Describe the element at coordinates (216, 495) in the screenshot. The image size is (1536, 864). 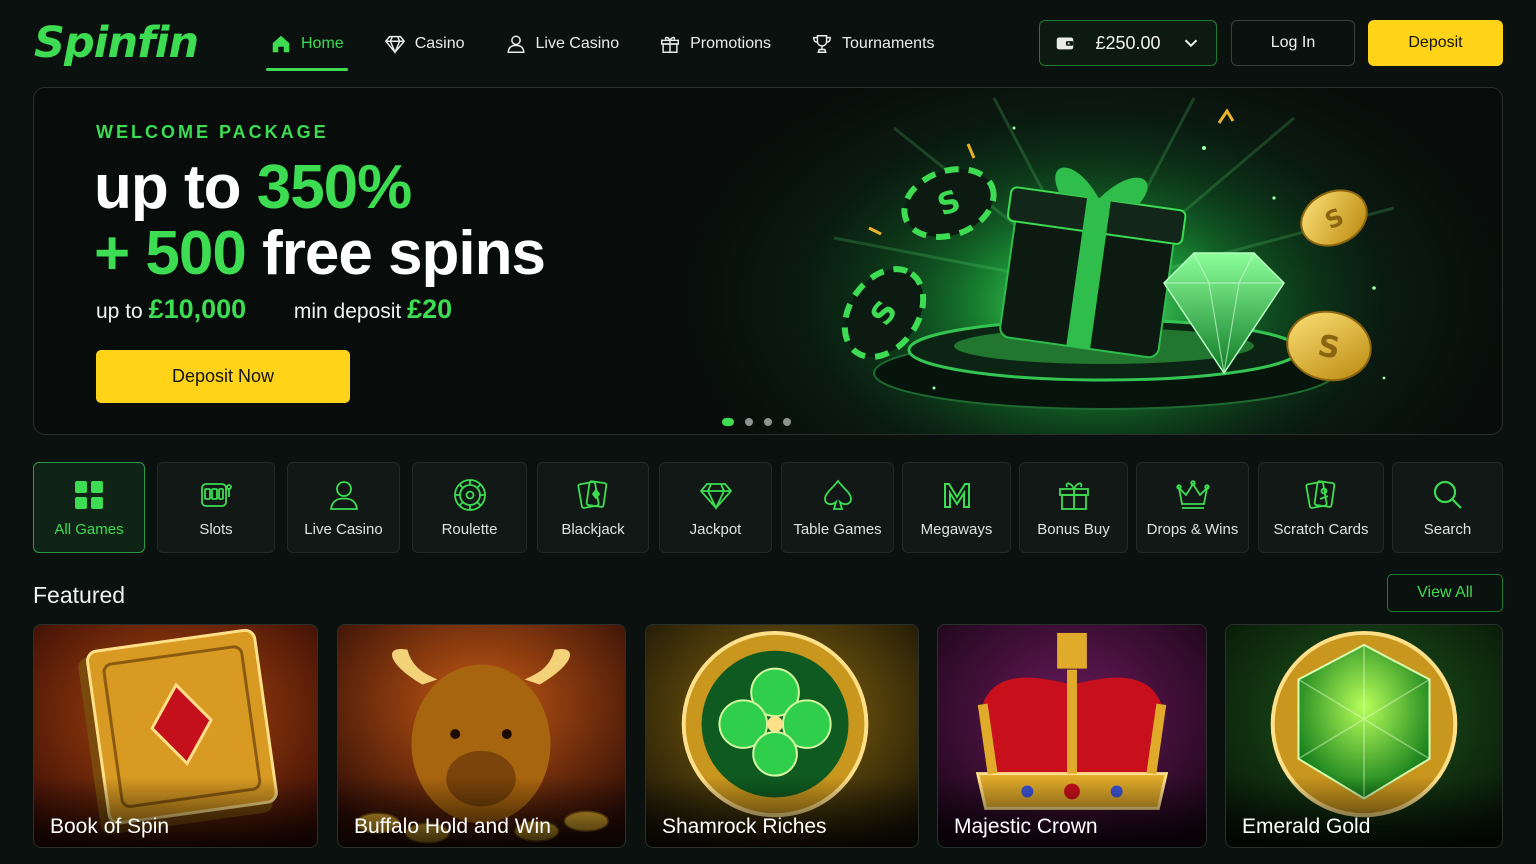
I see `slot-machine-icon` at that location.